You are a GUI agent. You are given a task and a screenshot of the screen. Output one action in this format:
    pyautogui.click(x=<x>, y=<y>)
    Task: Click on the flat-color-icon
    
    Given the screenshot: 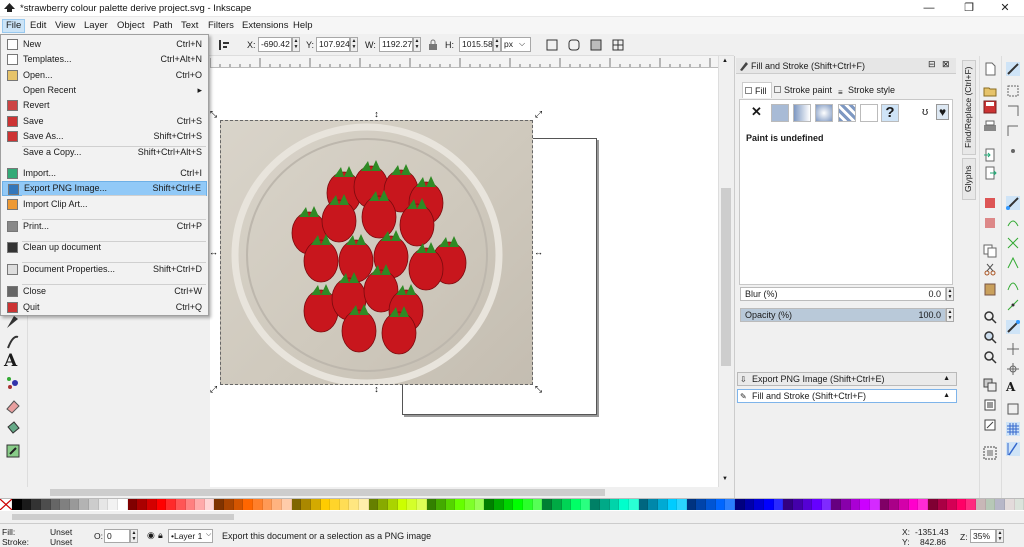 What is the action you would take?
    pyautogui.click(x=780, y=113)
    